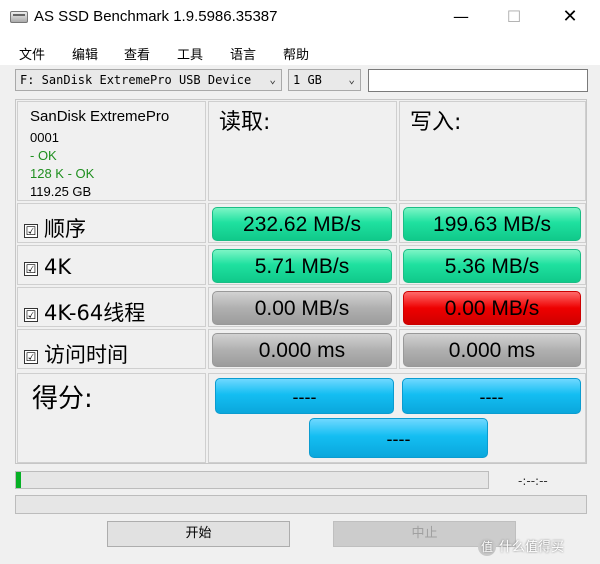  Describe the element at coordinates (296, 53) in the screenshot. I see `menu-help: 帮助` at that location.